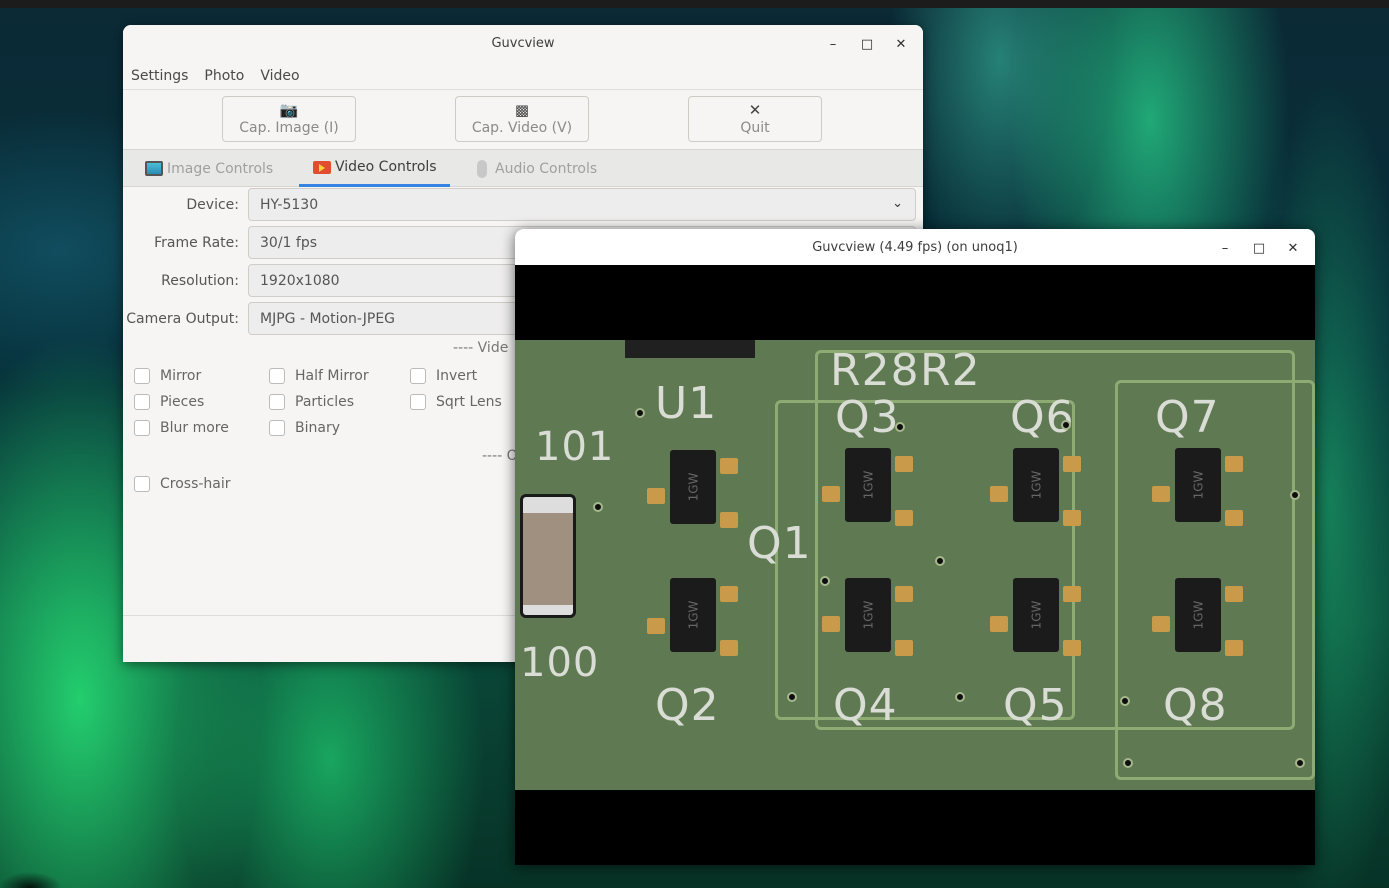 The width and height of the screenshot is (1389, 888). I want to click on pcb-label: R2, so click(950, 370).